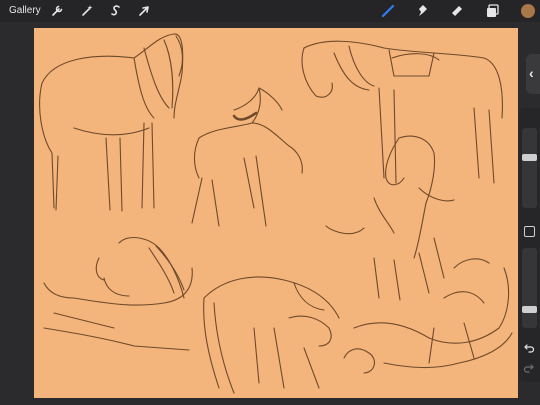  I want to click on brush-icon, so click(388, 11).